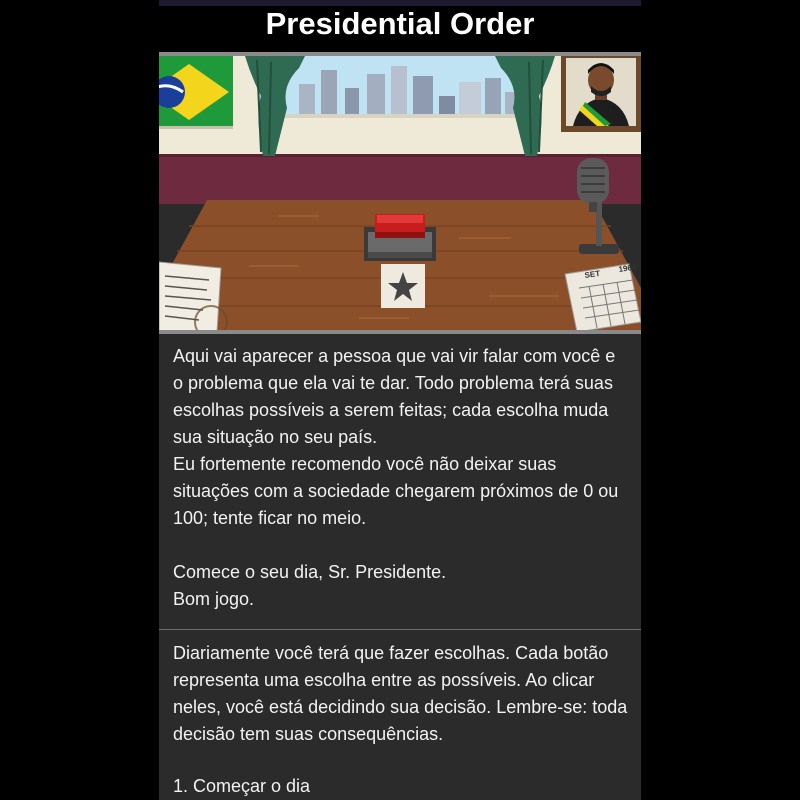 The height and width of the screenshot is (800, 800). Describe the element at coordinates (400, 332) in the screenshot. I see `scene-divider` at that location.